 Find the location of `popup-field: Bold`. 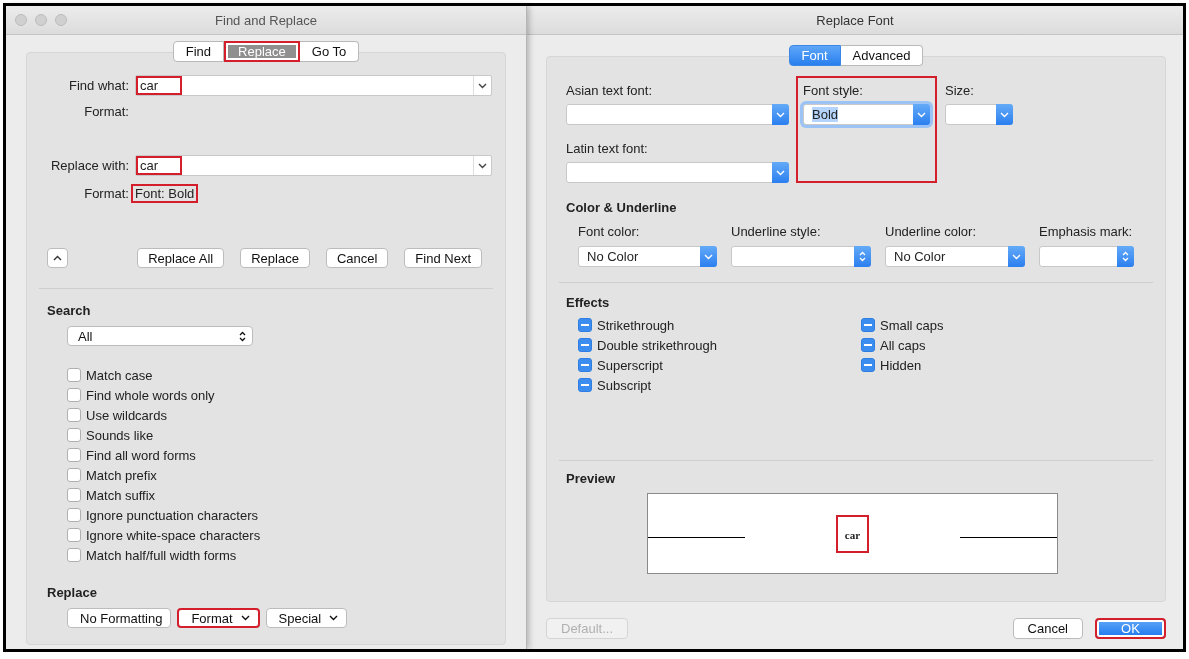

popup-field: Bold is located at coordinates (866, 114).